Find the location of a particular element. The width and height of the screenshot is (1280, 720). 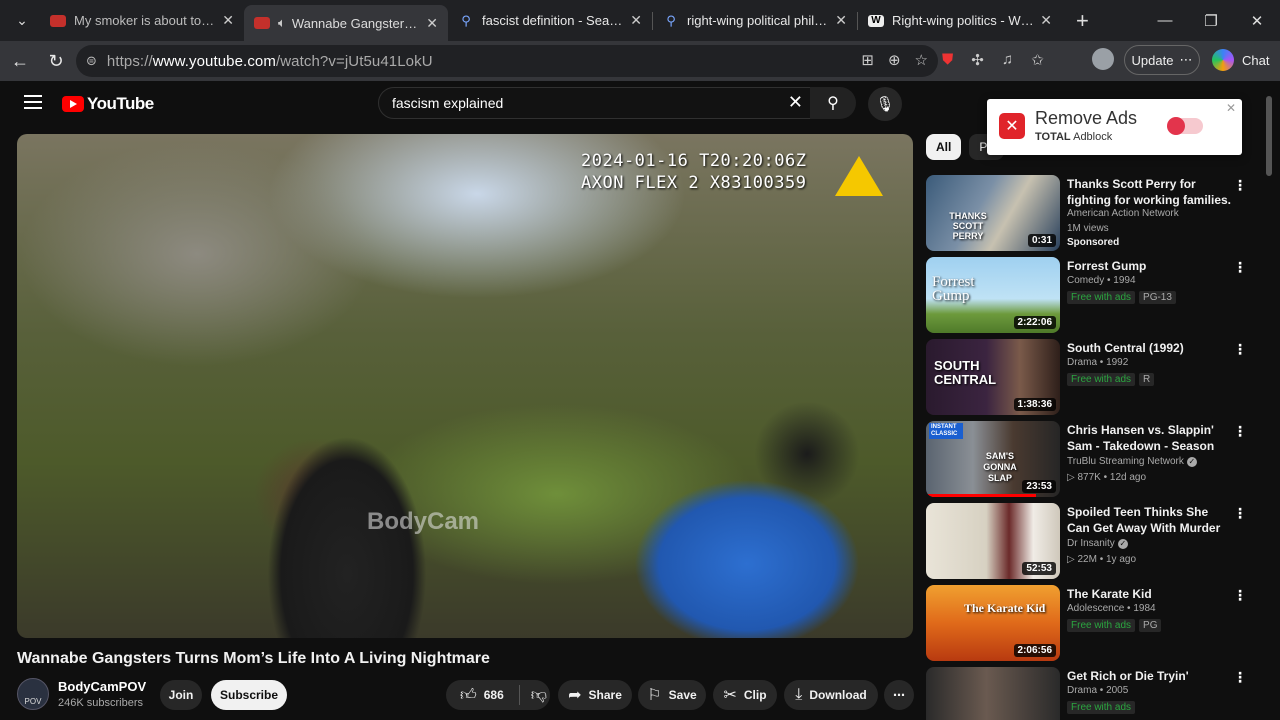

tab-search-menu-button: ⌄ is located at coordinates (22, 21).